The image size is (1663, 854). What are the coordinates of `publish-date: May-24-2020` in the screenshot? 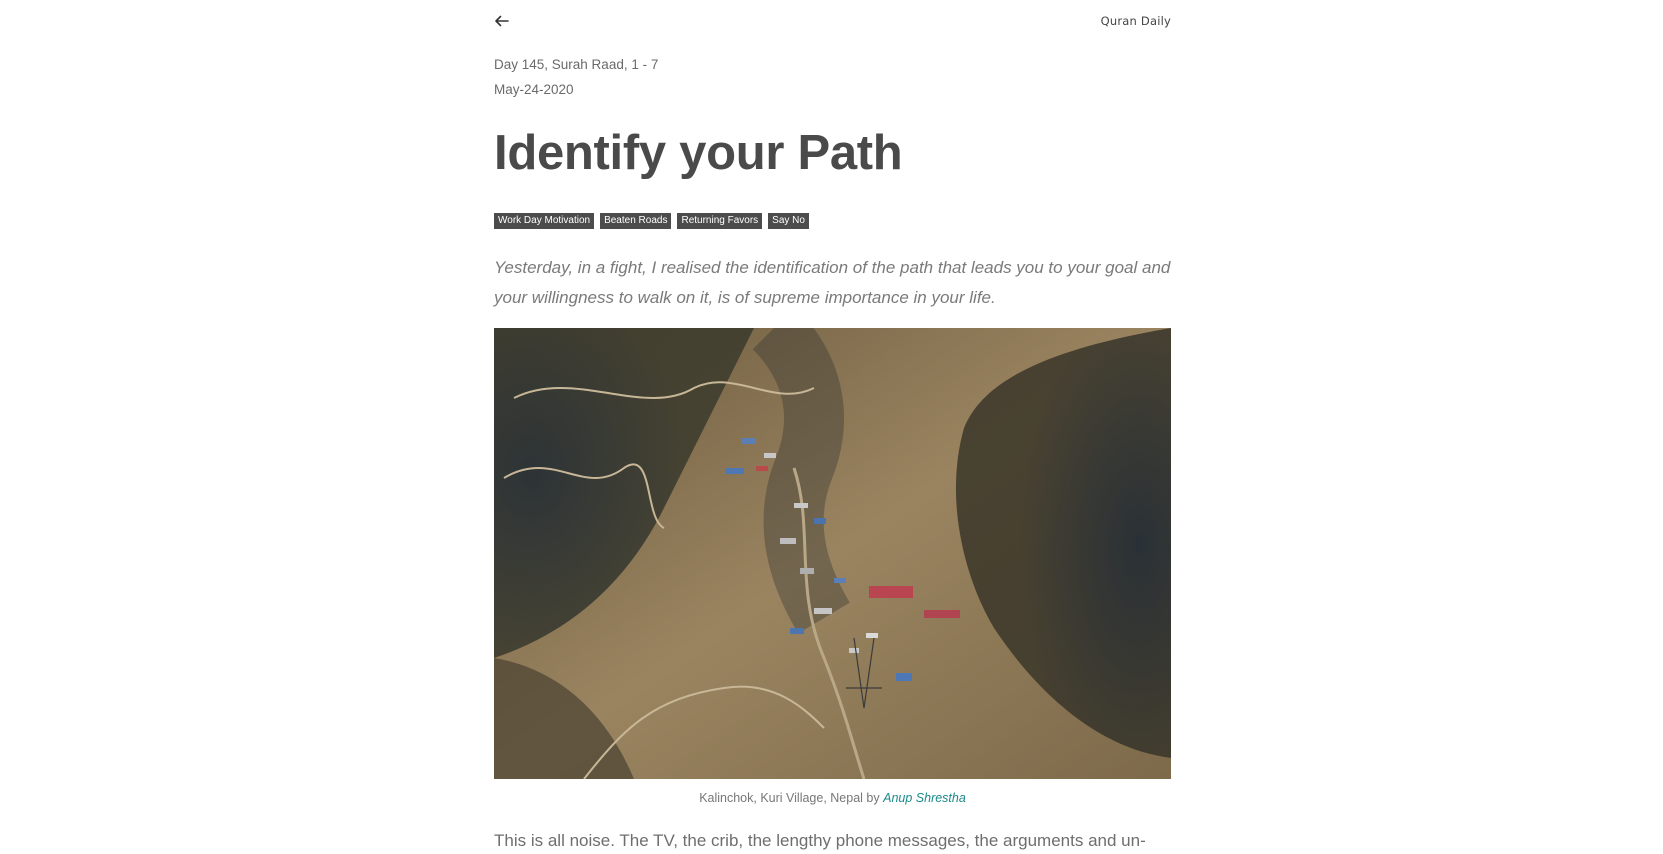 It's located at (534, 89).